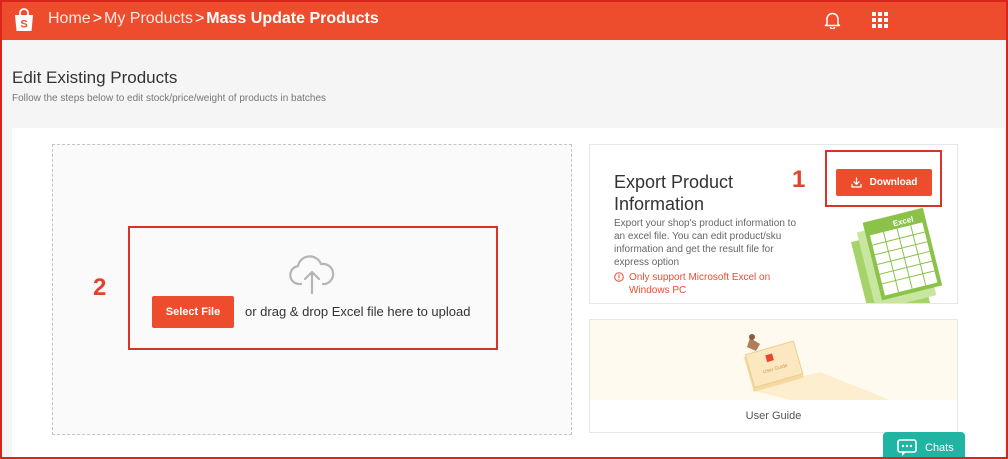  Describe the element at coordinates (939, 448) in the screenshot. I see `chats-label: Chats` at that location.